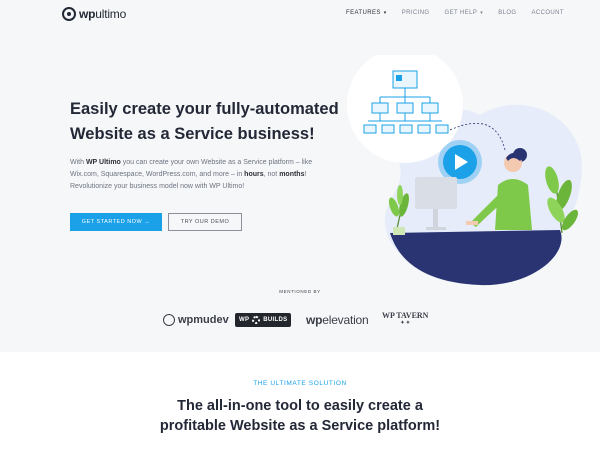 Image resolution: width=600 pixels, height=450 pixels. I want to click on nav-pricing: PRICING, so click(416, 13).